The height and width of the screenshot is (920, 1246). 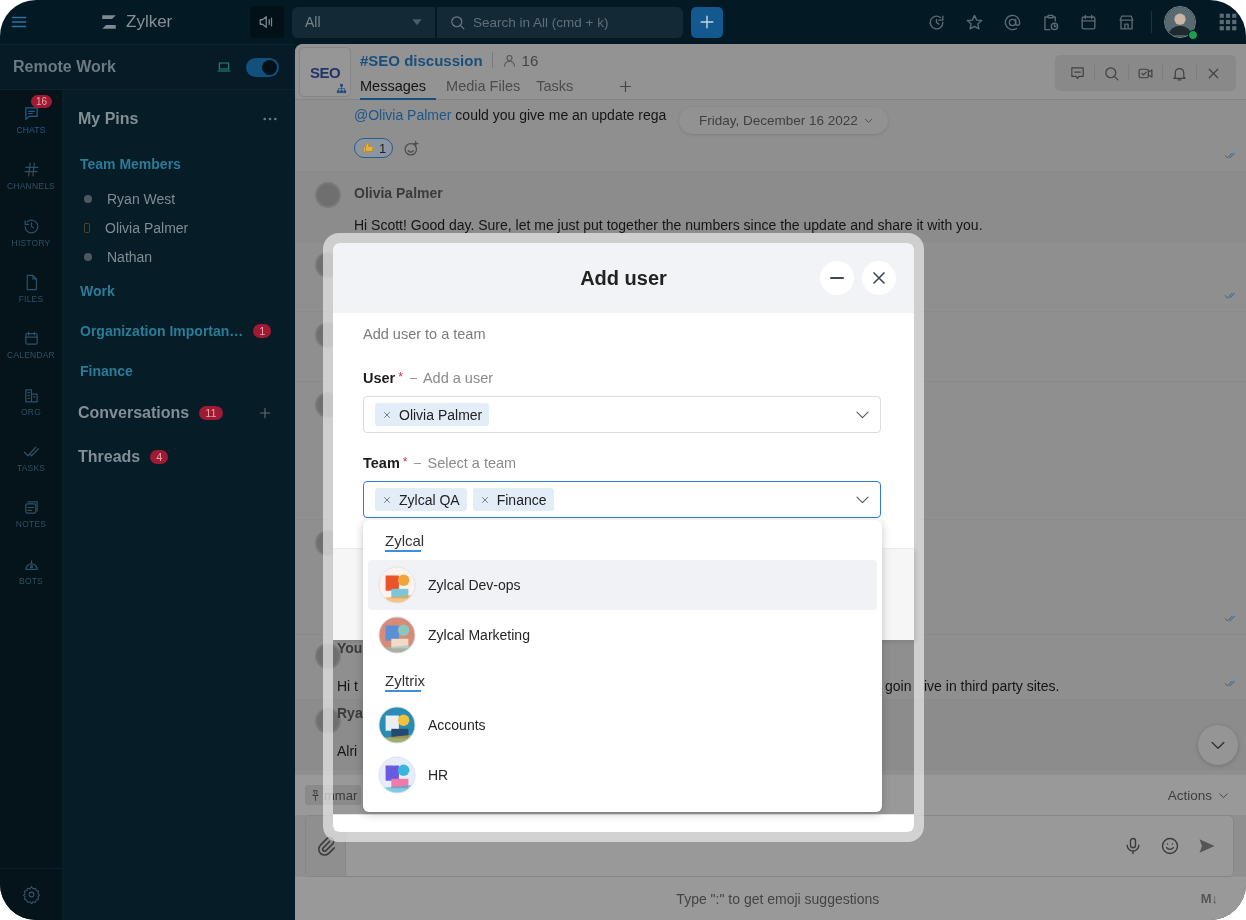 What do you see at coordinates (1077, 73) in the screenshot?
I see `comment-icon` at bounding box center [1077, 73].